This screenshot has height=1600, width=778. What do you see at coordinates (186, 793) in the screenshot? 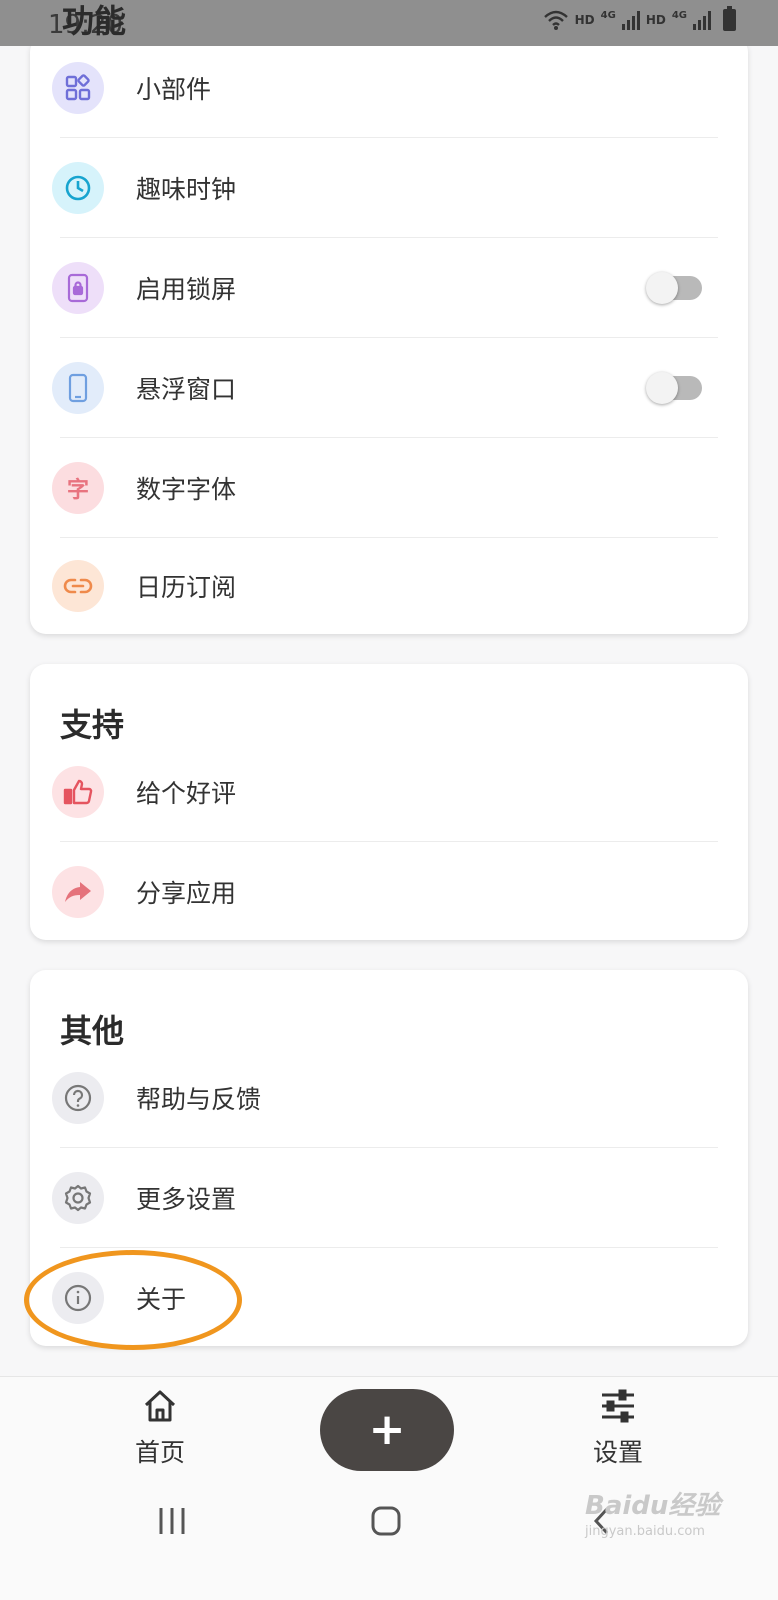
I see `support-item-label: 给个好评` at bounding box center [186, 793].